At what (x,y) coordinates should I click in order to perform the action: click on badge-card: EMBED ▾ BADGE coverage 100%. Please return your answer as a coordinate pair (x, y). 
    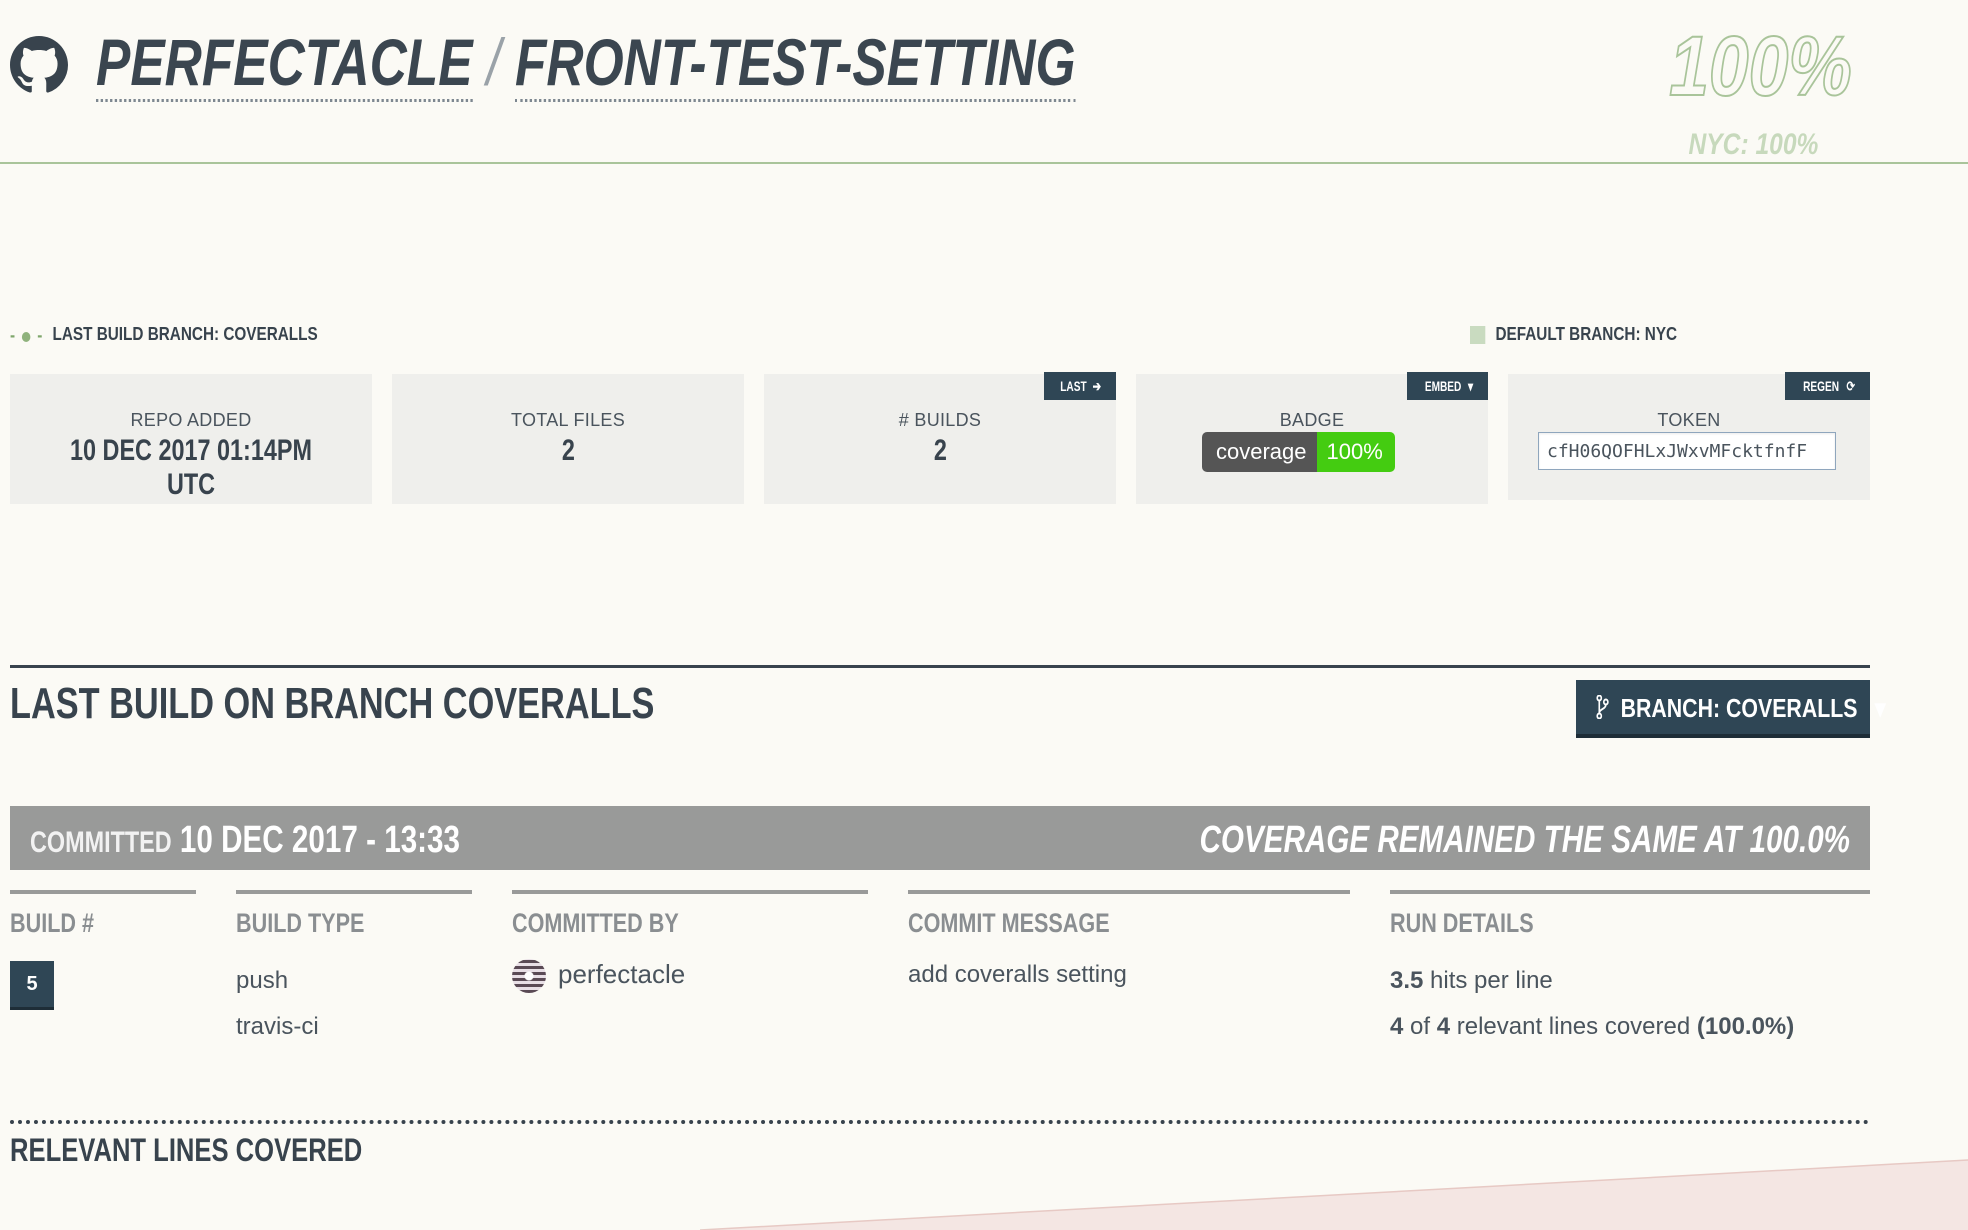
    Looking at the image, I should click on (1312, 438).